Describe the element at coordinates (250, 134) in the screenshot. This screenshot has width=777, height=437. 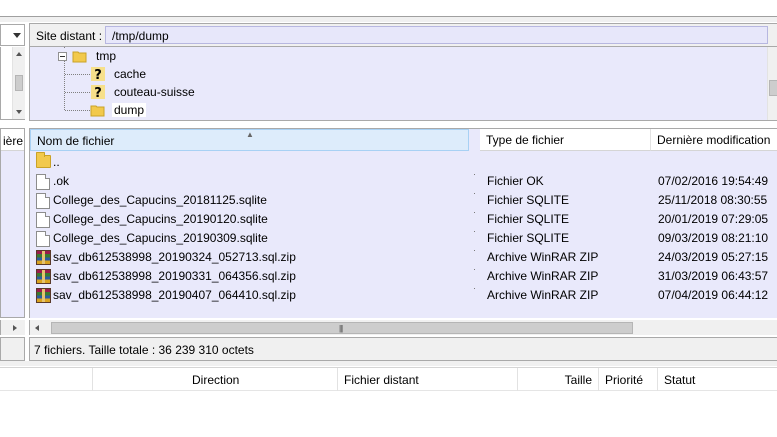
I see `sort-ascending-icon: ▲` at that location.